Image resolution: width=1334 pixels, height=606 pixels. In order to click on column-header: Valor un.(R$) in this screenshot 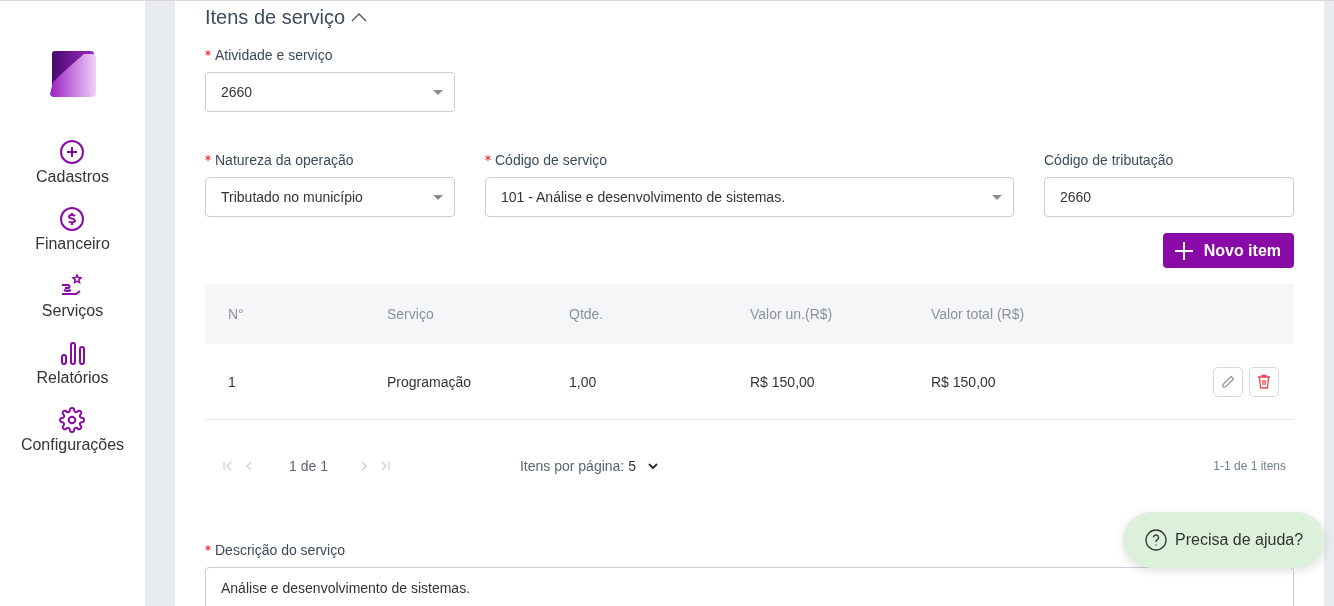, I will do `click(792, 314)`.